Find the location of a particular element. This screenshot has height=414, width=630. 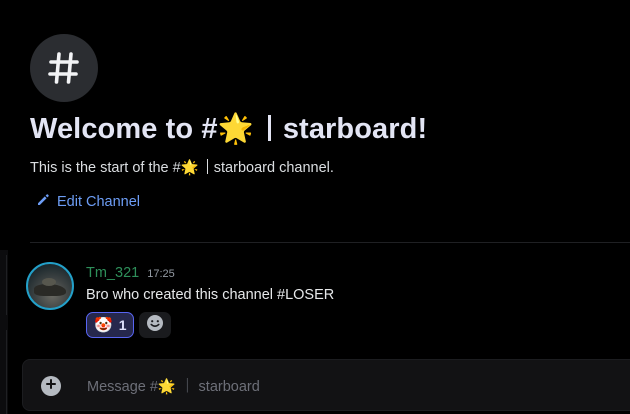

message-header: Tm_321 17:25 is located at coordinates (130, 273).